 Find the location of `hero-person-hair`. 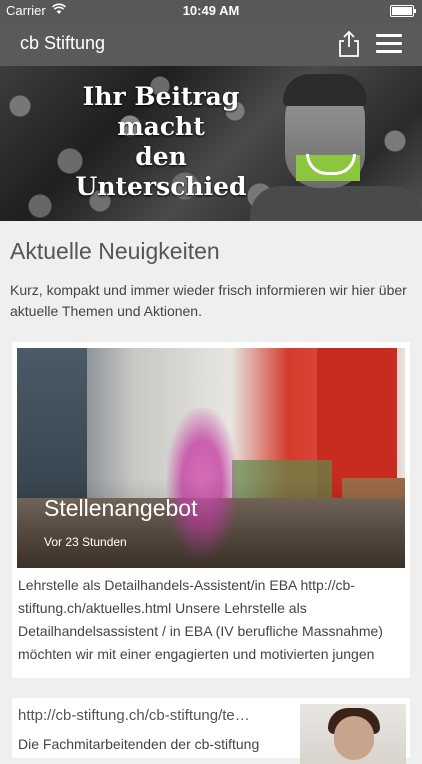

hero-person-hair is located at coordinates (325, 90).